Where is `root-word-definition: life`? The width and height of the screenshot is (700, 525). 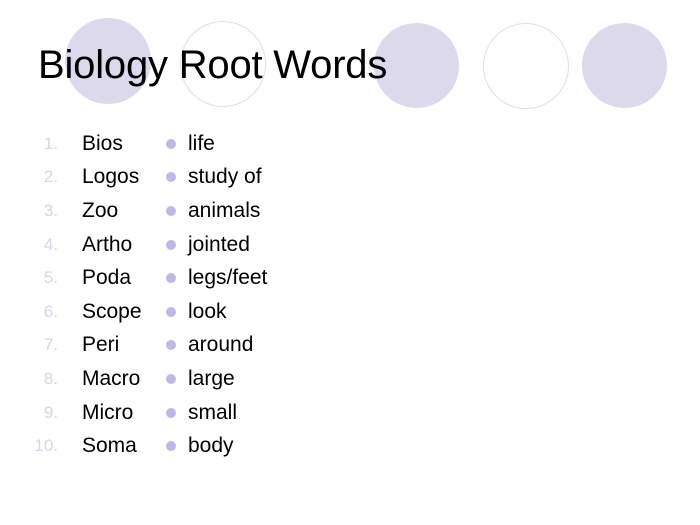 root-word-definition: life is located at coordinates (201, 143).